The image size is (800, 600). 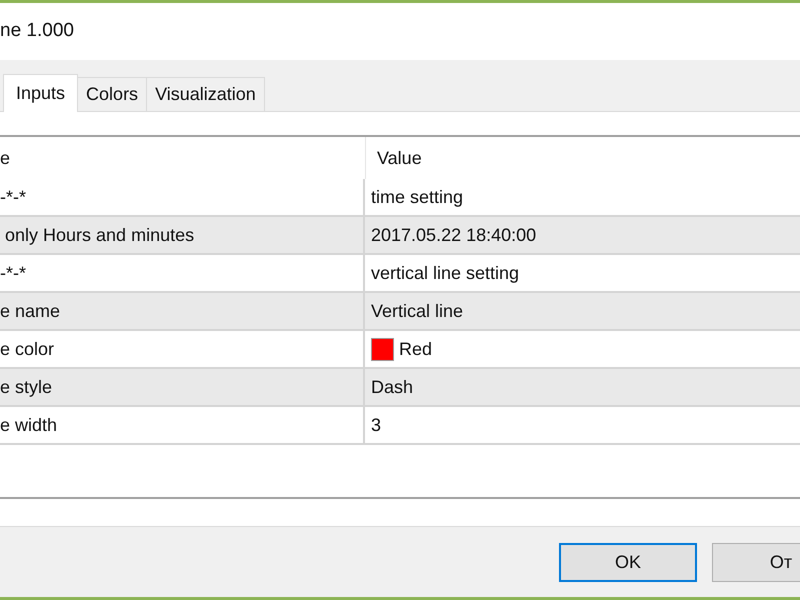 I want to click on tab: Visualization, so click(x=206, y=94).